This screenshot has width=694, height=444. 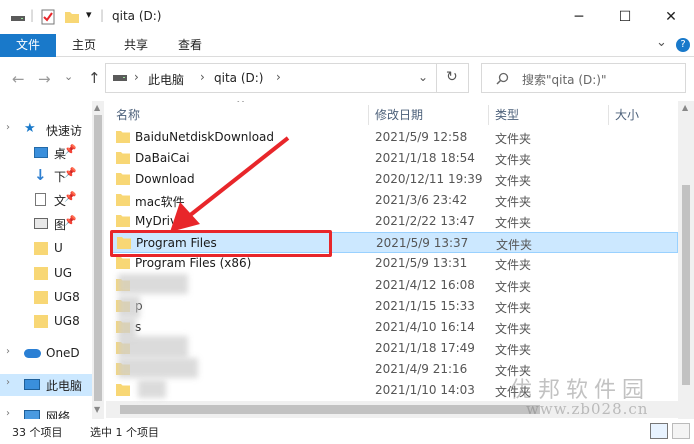 What do you see at coordinates (425, 327) in the screenshot?
I see `file-date: 2021/4/10 16:14` at bounding box center [425, 327].